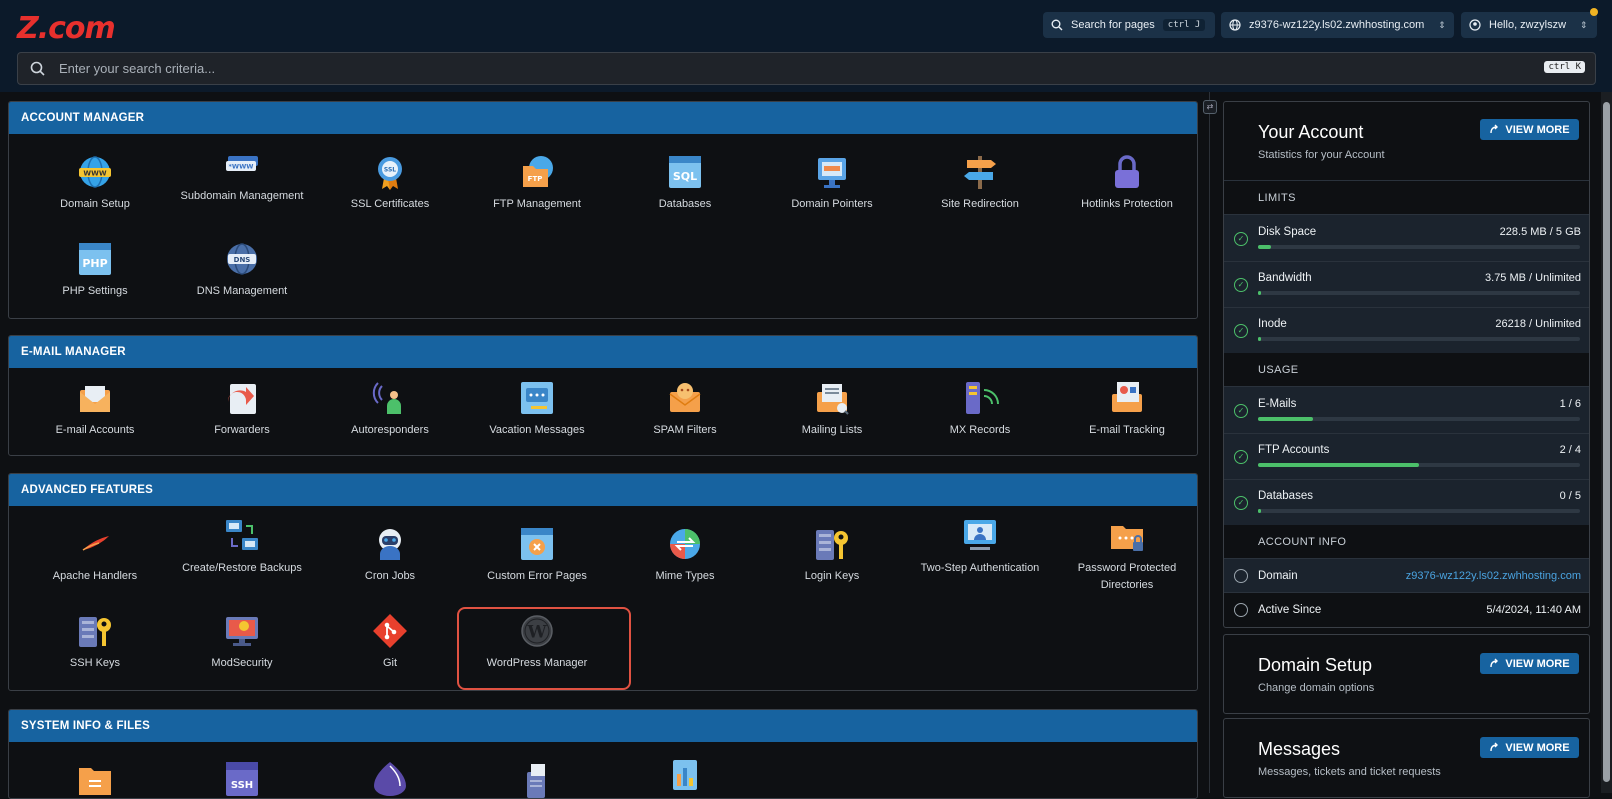  I want to click on tile-domain-setup: WWW Domain Setup, so click(95, 182).